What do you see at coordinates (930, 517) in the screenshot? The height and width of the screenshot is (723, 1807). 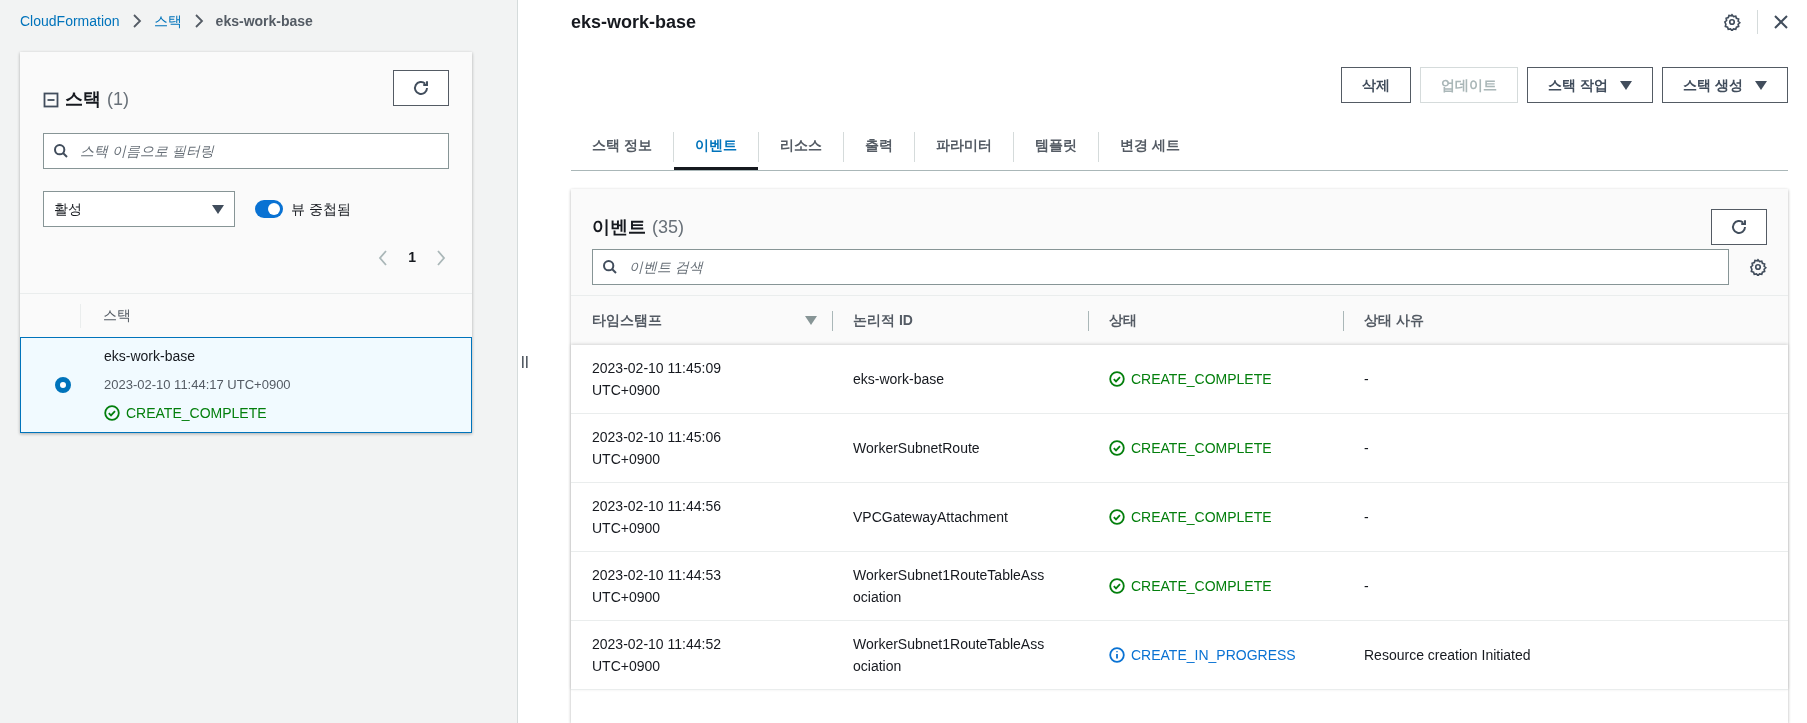 I see `logical-id-cell-text: VPCGatewayAttachment` at bounding box center [930, 517].